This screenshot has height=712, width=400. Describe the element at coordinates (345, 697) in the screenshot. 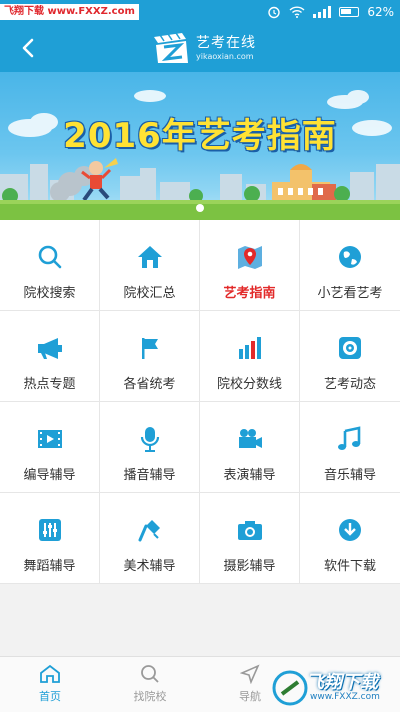

I see `watermark-url: www.FXXZ.com` at that location.